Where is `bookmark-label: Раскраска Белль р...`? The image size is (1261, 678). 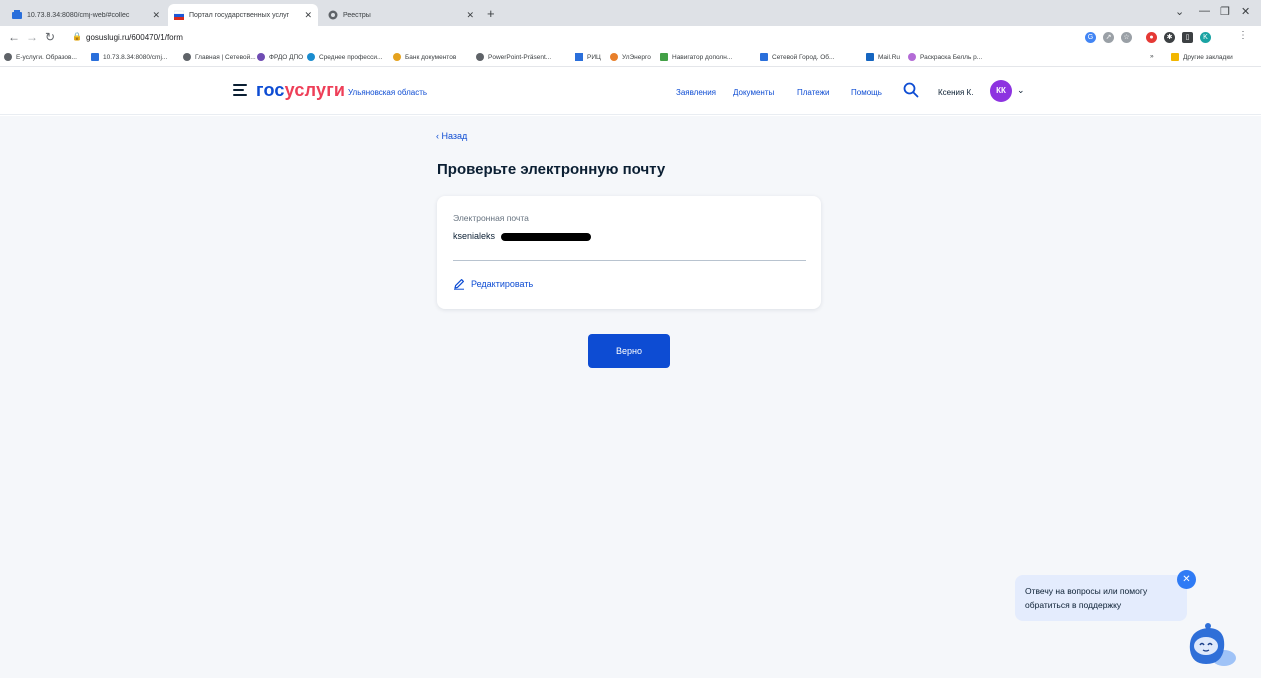
bookmark-label: Раскраска Белль р... is located at coordinates (951, 57).